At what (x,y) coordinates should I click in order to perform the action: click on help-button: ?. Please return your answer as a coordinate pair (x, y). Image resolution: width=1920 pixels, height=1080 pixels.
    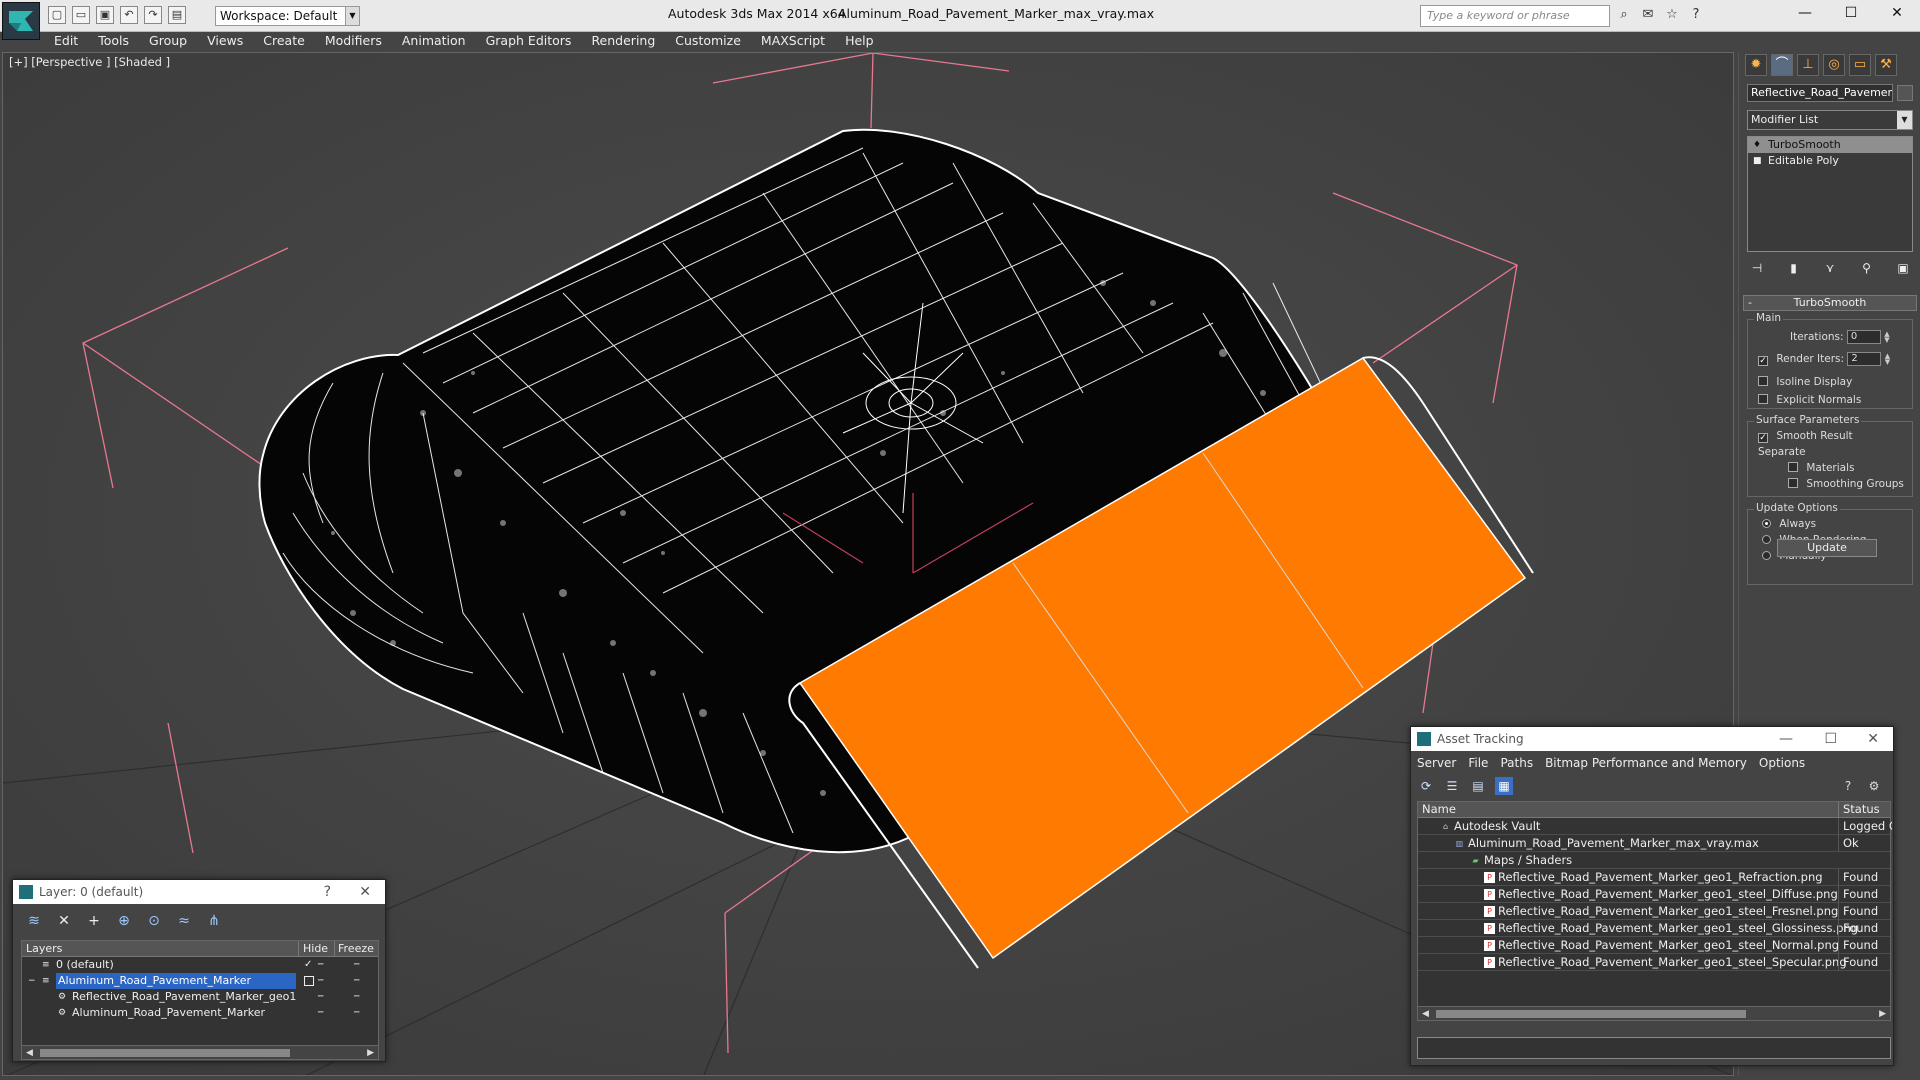
    Looking at the image, I should click on (327, 892).